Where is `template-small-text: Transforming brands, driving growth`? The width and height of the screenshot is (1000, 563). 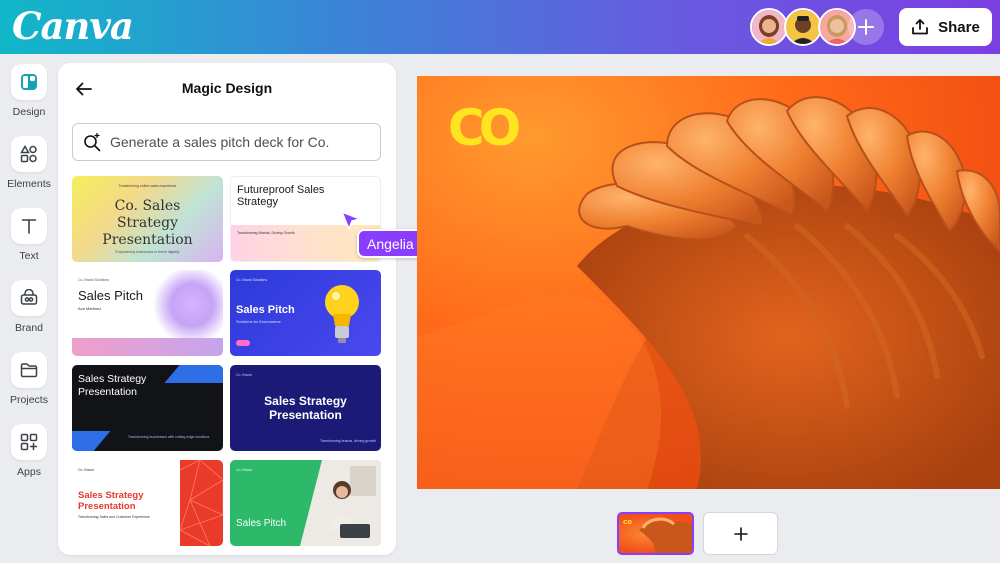
template-small-text: Transforming brands, driving growth is located at coordinates (348, 441).